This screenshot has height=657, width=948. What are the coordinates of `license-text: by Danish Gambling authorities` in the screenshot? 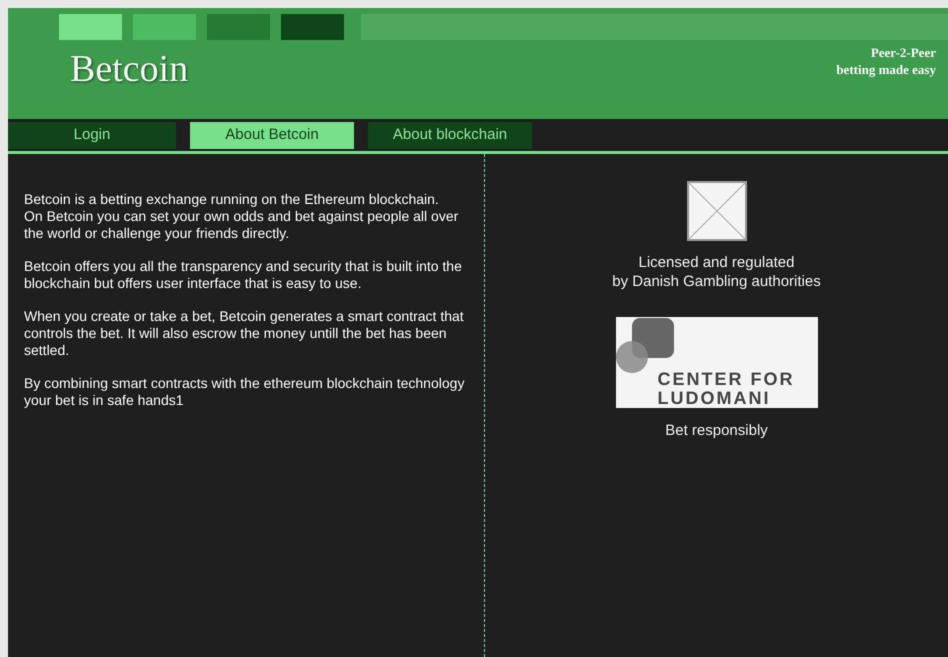 It's located at (716, 281).